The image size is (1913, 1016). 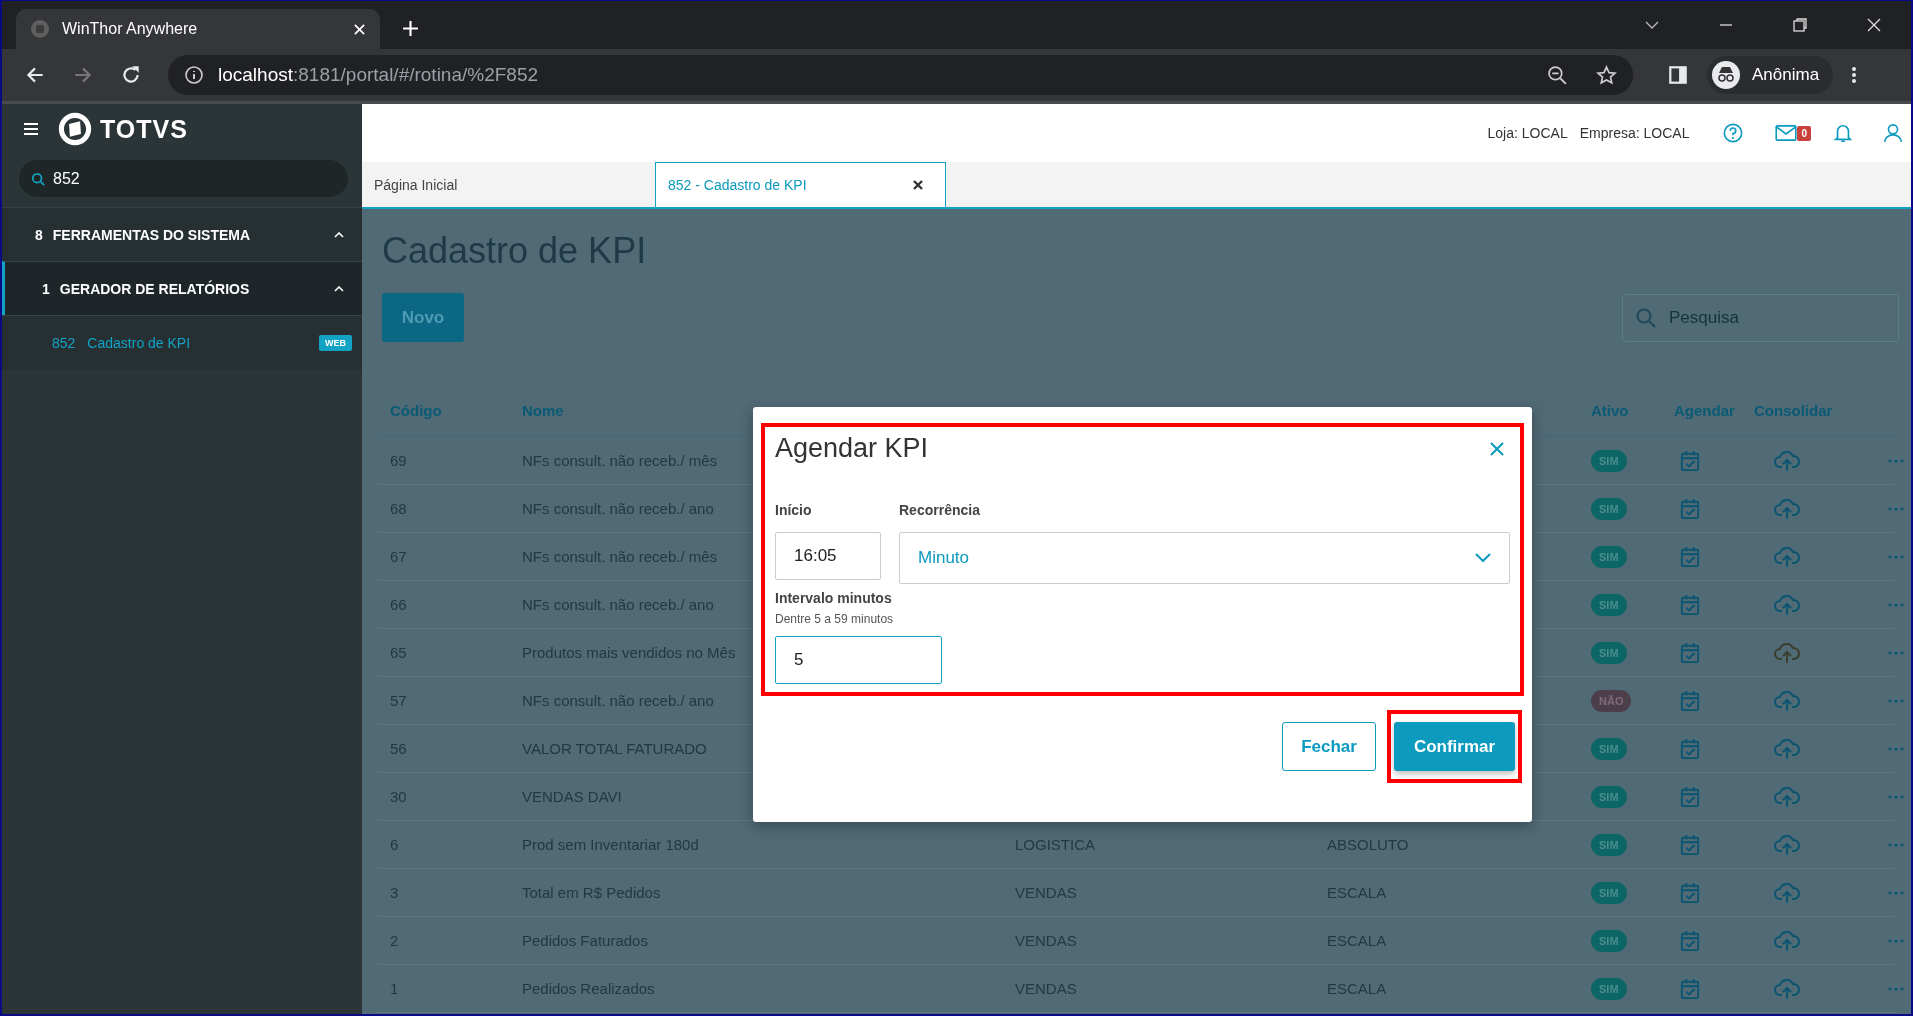 What do you see at coordinates (794, 510) in the screenshot?
I see `field-label: Início` at bounding box center [794, 510].